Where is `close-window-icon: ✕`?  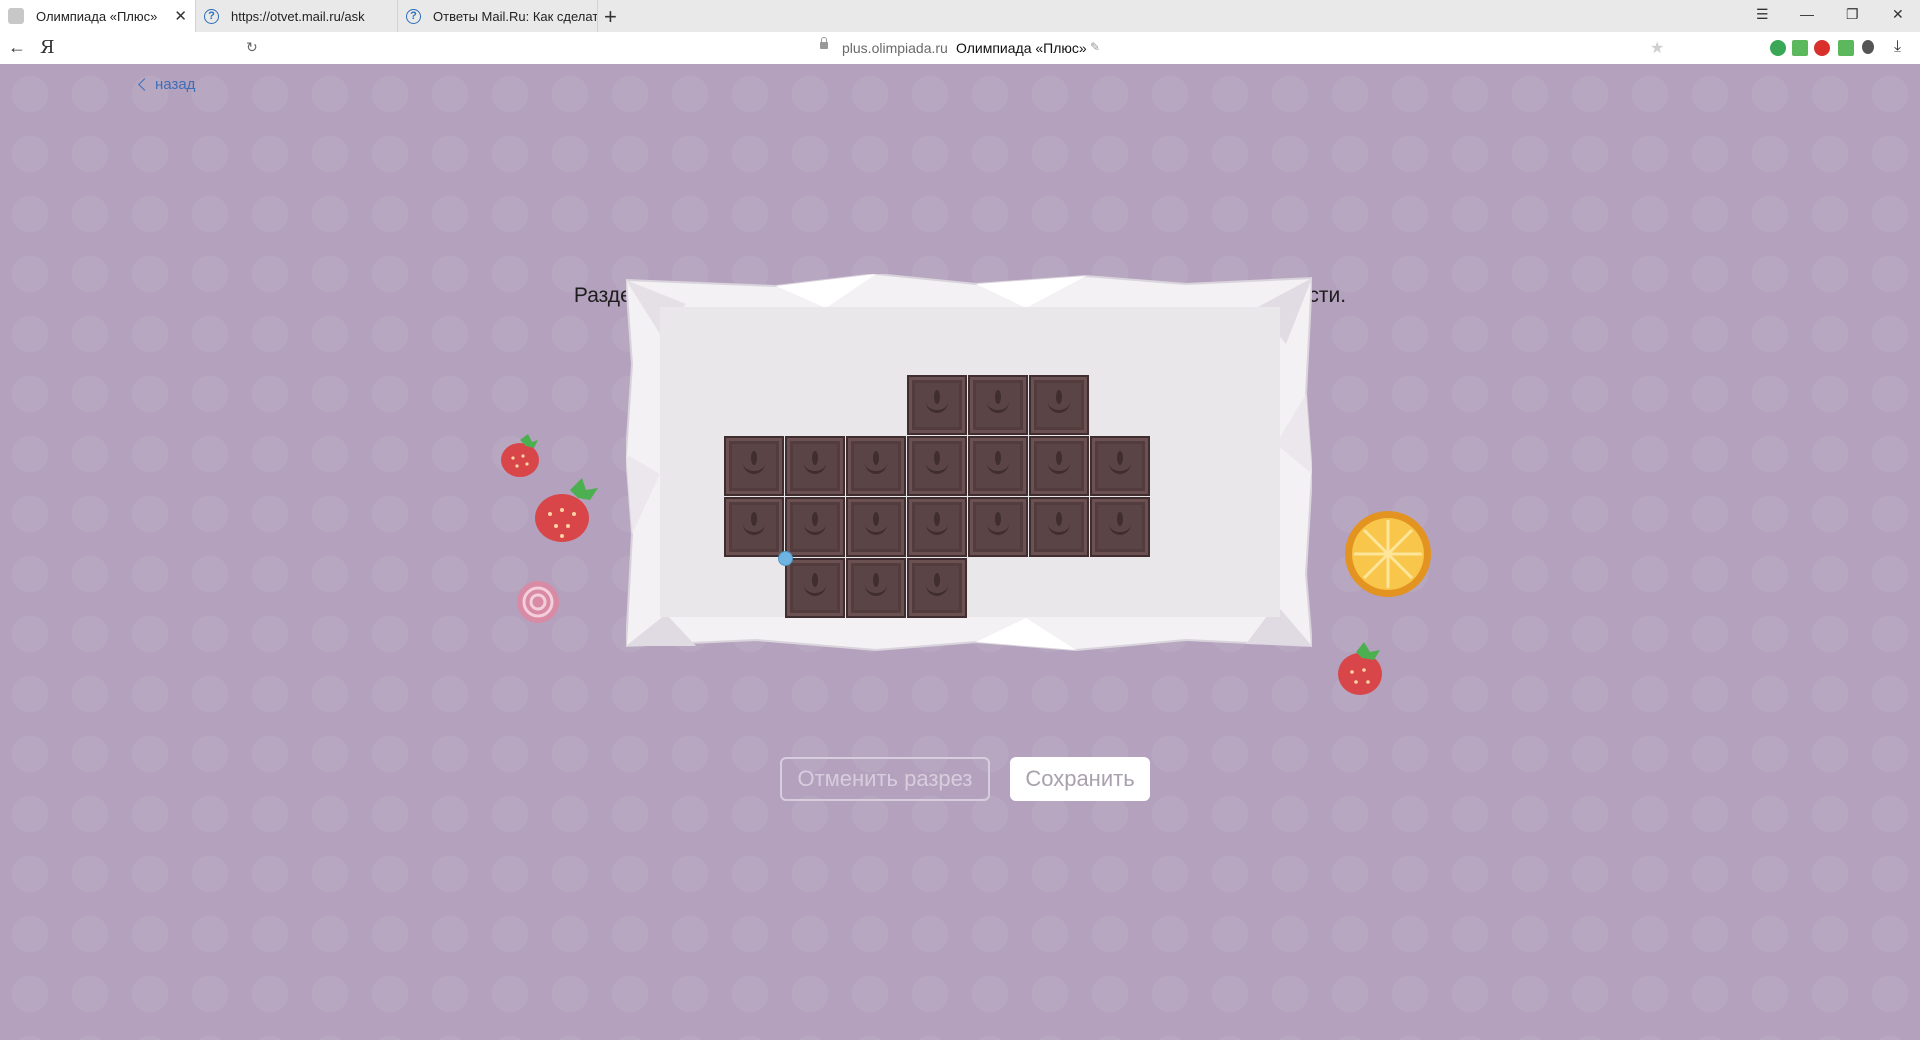
close-window-icon: ✕ is located at coordinates (1898, 14).